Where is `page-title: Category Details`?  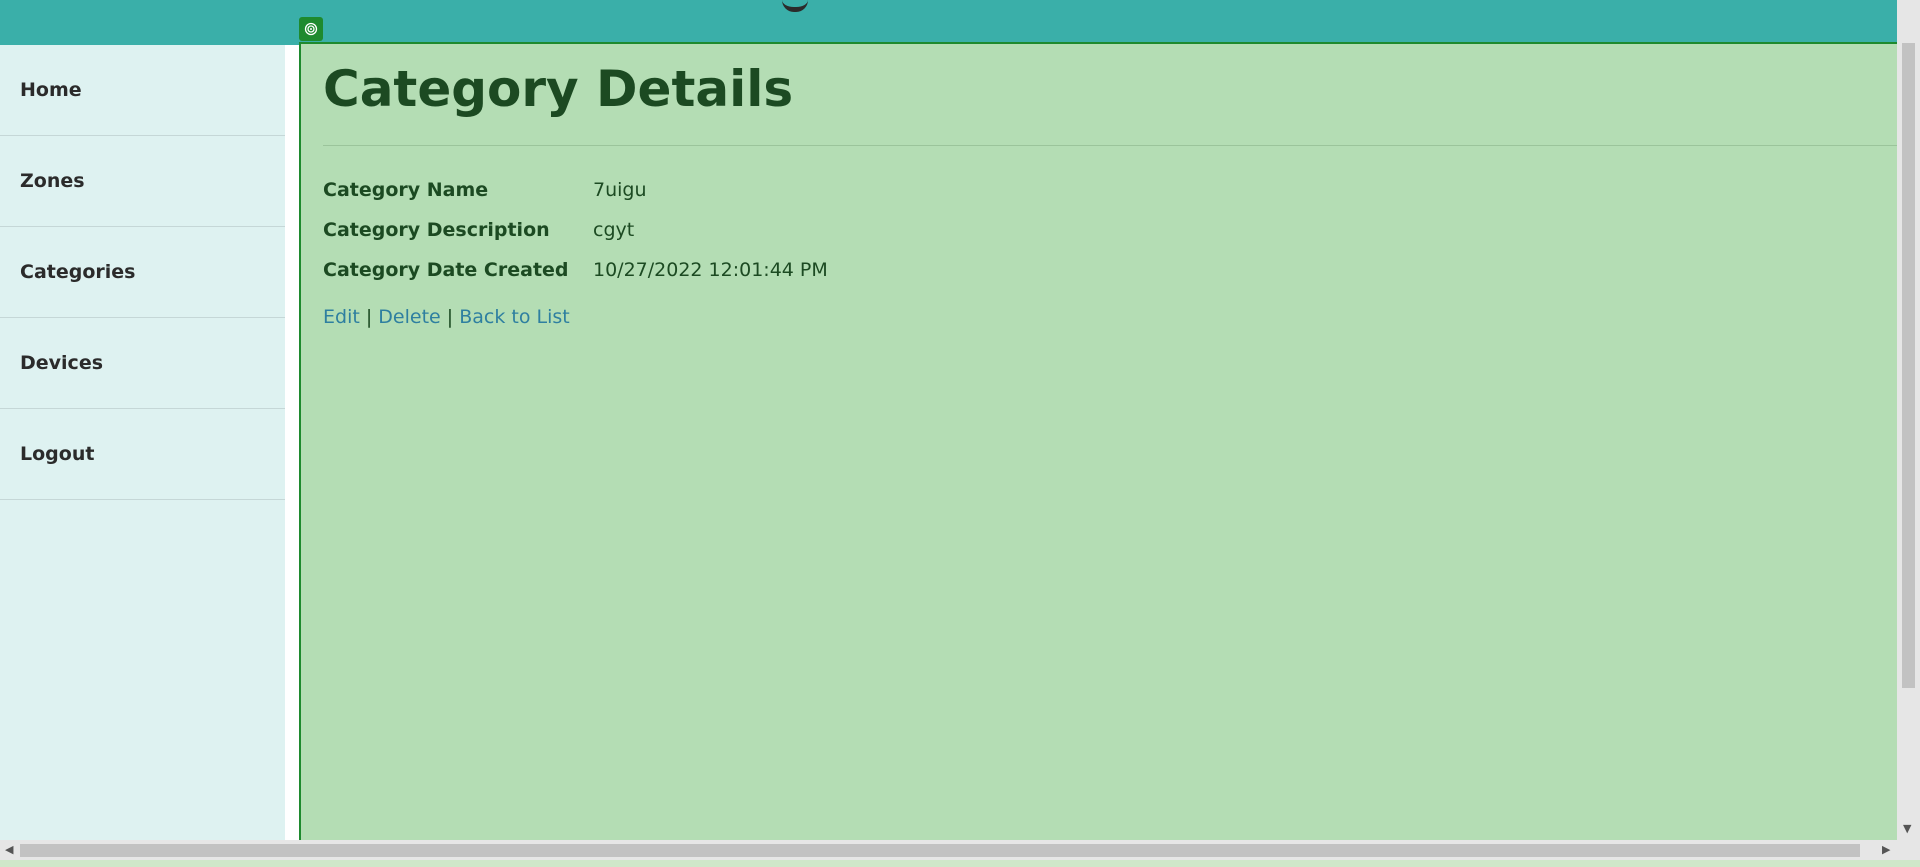
page-title: Category Details is located at coordinates (558, 89).